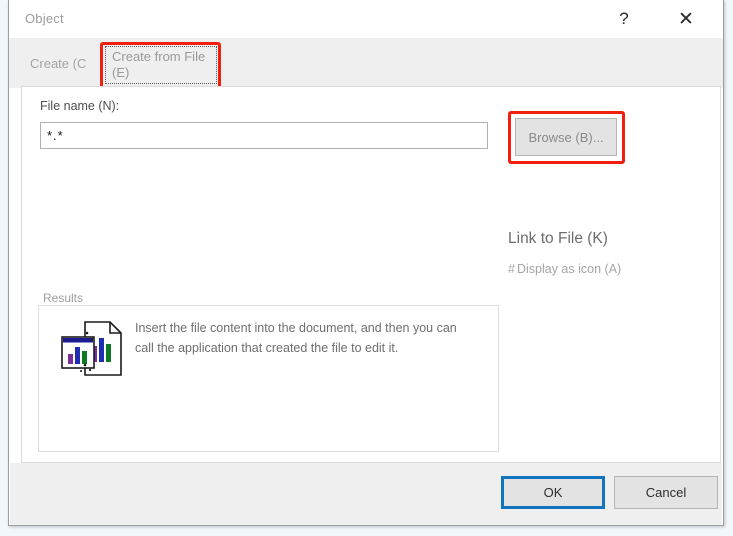  I want to click on file-name-input, so click(264, 135).